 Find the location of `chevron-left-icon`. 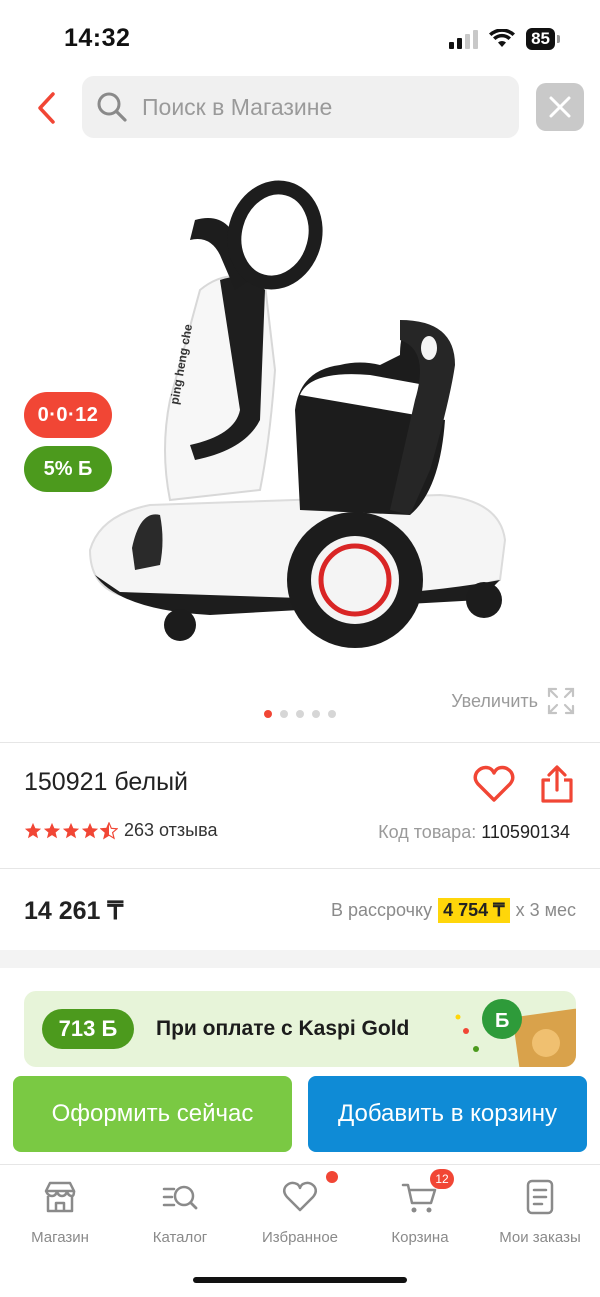

chevron-left-icon is located at coordinates (46, 108).